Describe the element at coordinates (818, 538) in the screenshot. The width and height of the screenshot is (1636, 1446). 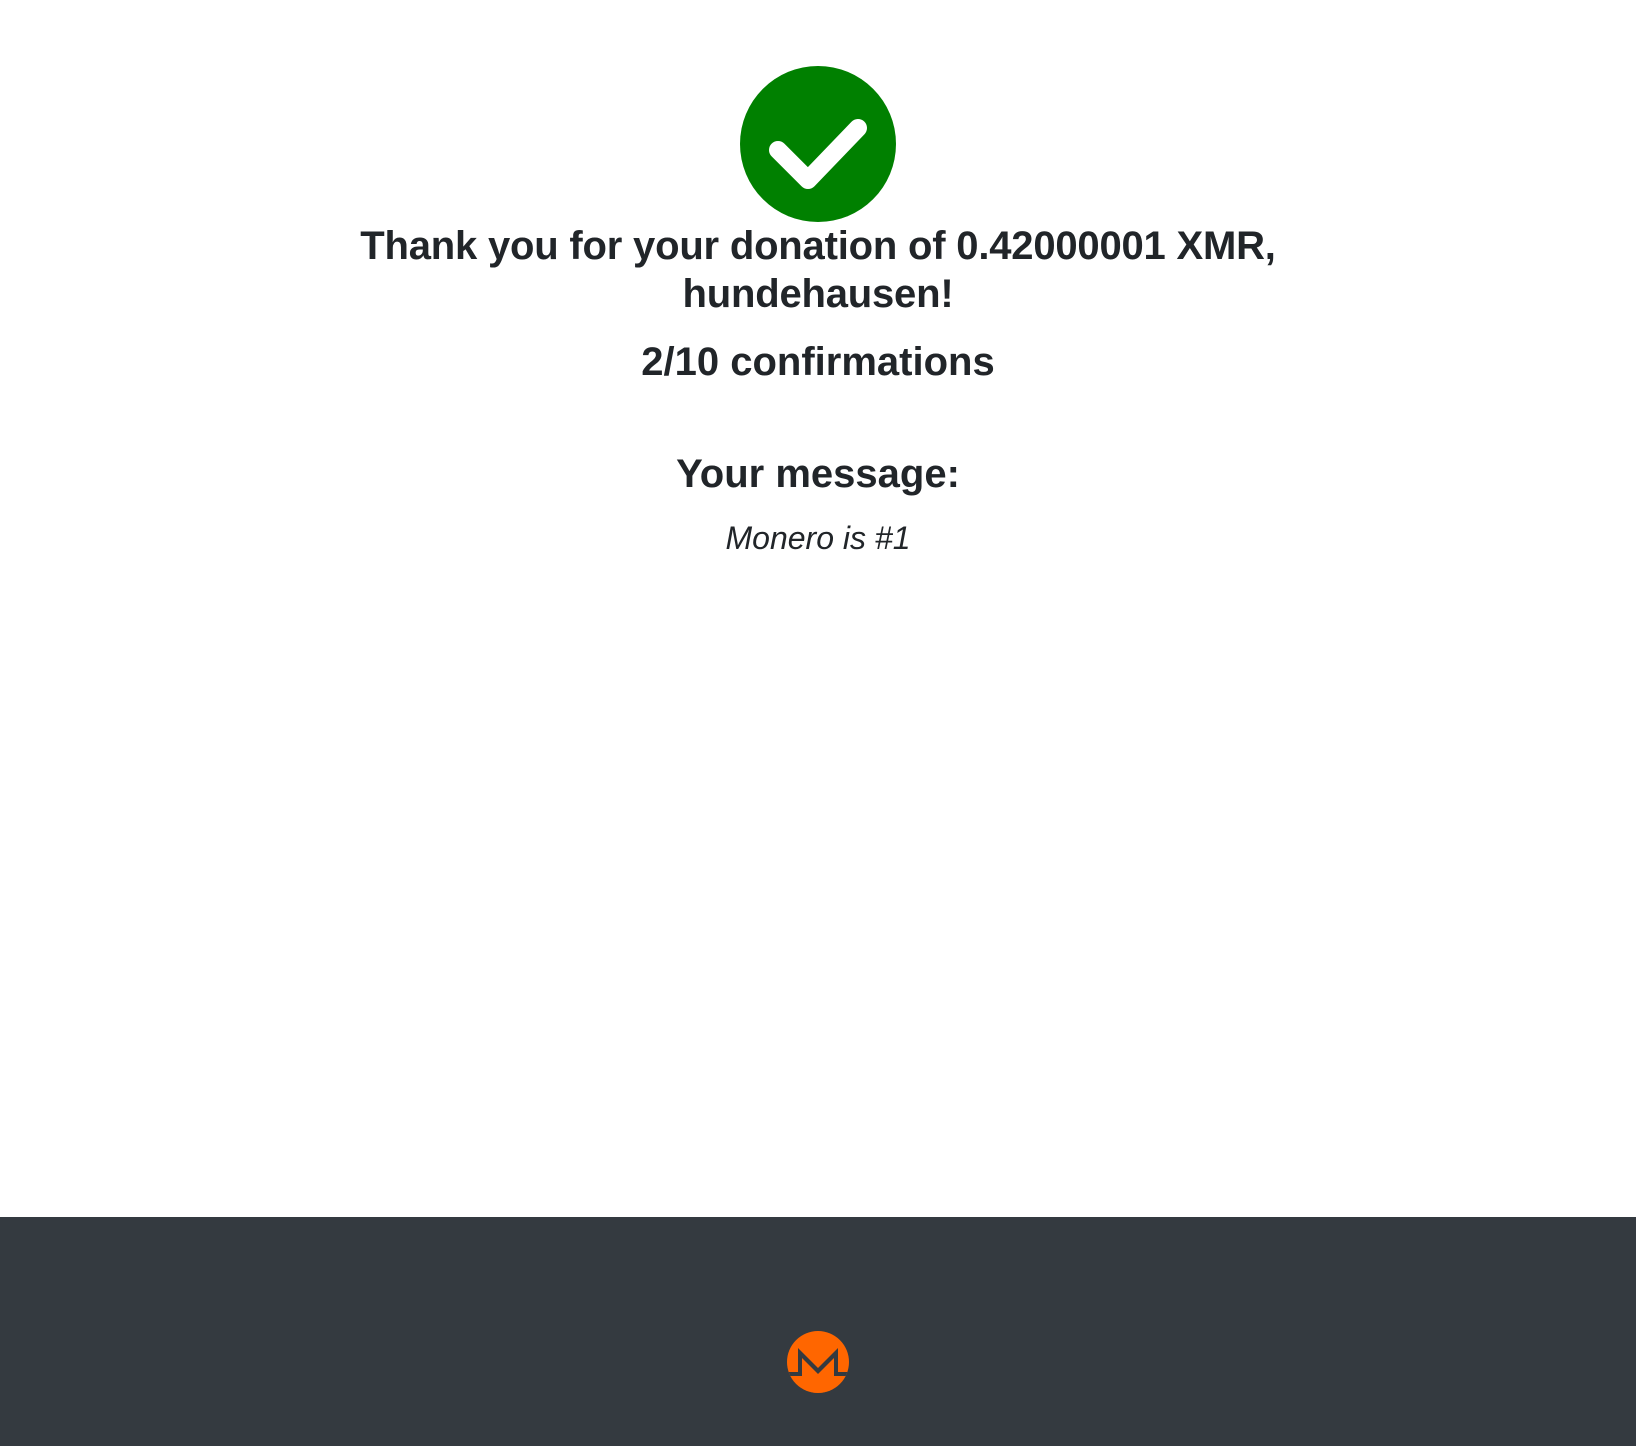
I see `donation-message: Monero is #1` at that location.